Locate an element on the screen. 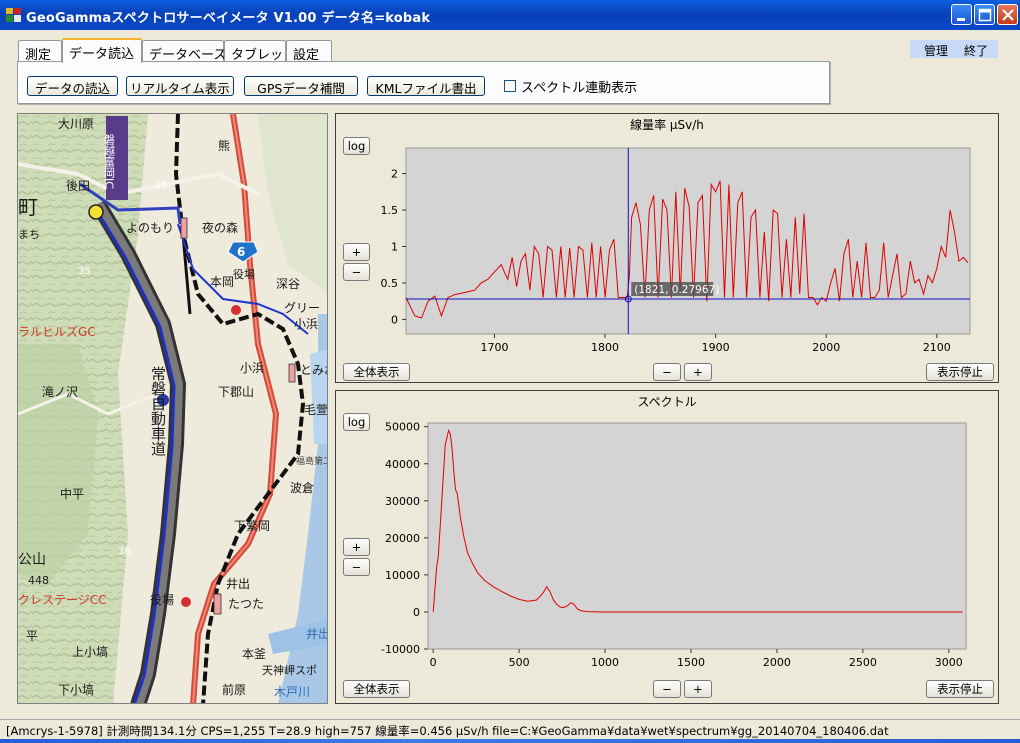  map-label: 本釜 is located at coordinates (254, 653).